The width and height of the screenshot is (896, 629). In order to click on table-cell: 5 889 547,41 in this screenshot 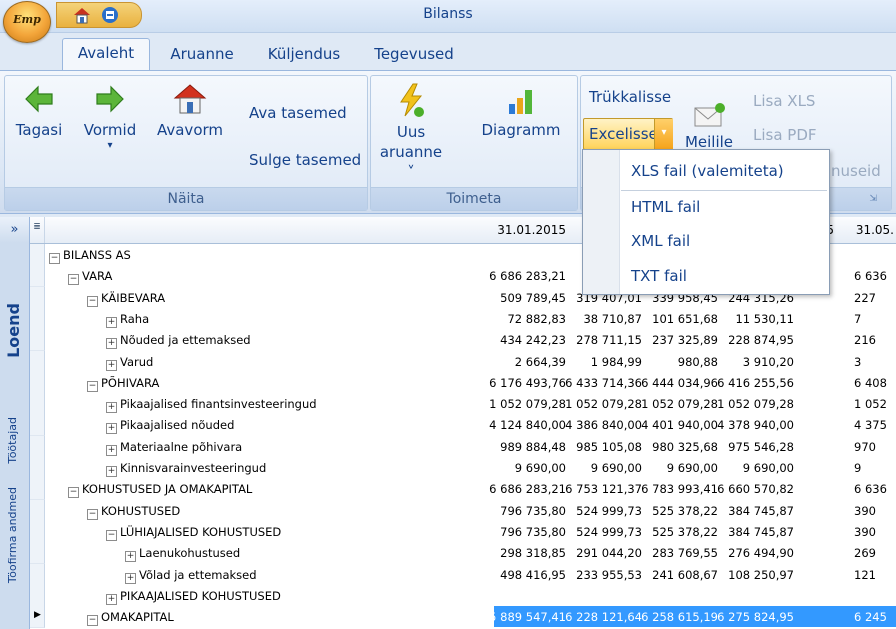, I will do `click(527, 617)`.